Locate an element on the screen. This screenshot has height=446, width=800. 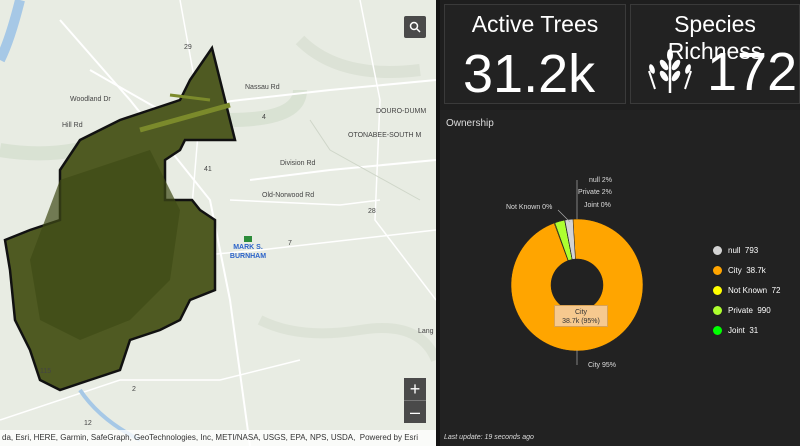
legend-label: Joint is located at coordinates (736, 330).